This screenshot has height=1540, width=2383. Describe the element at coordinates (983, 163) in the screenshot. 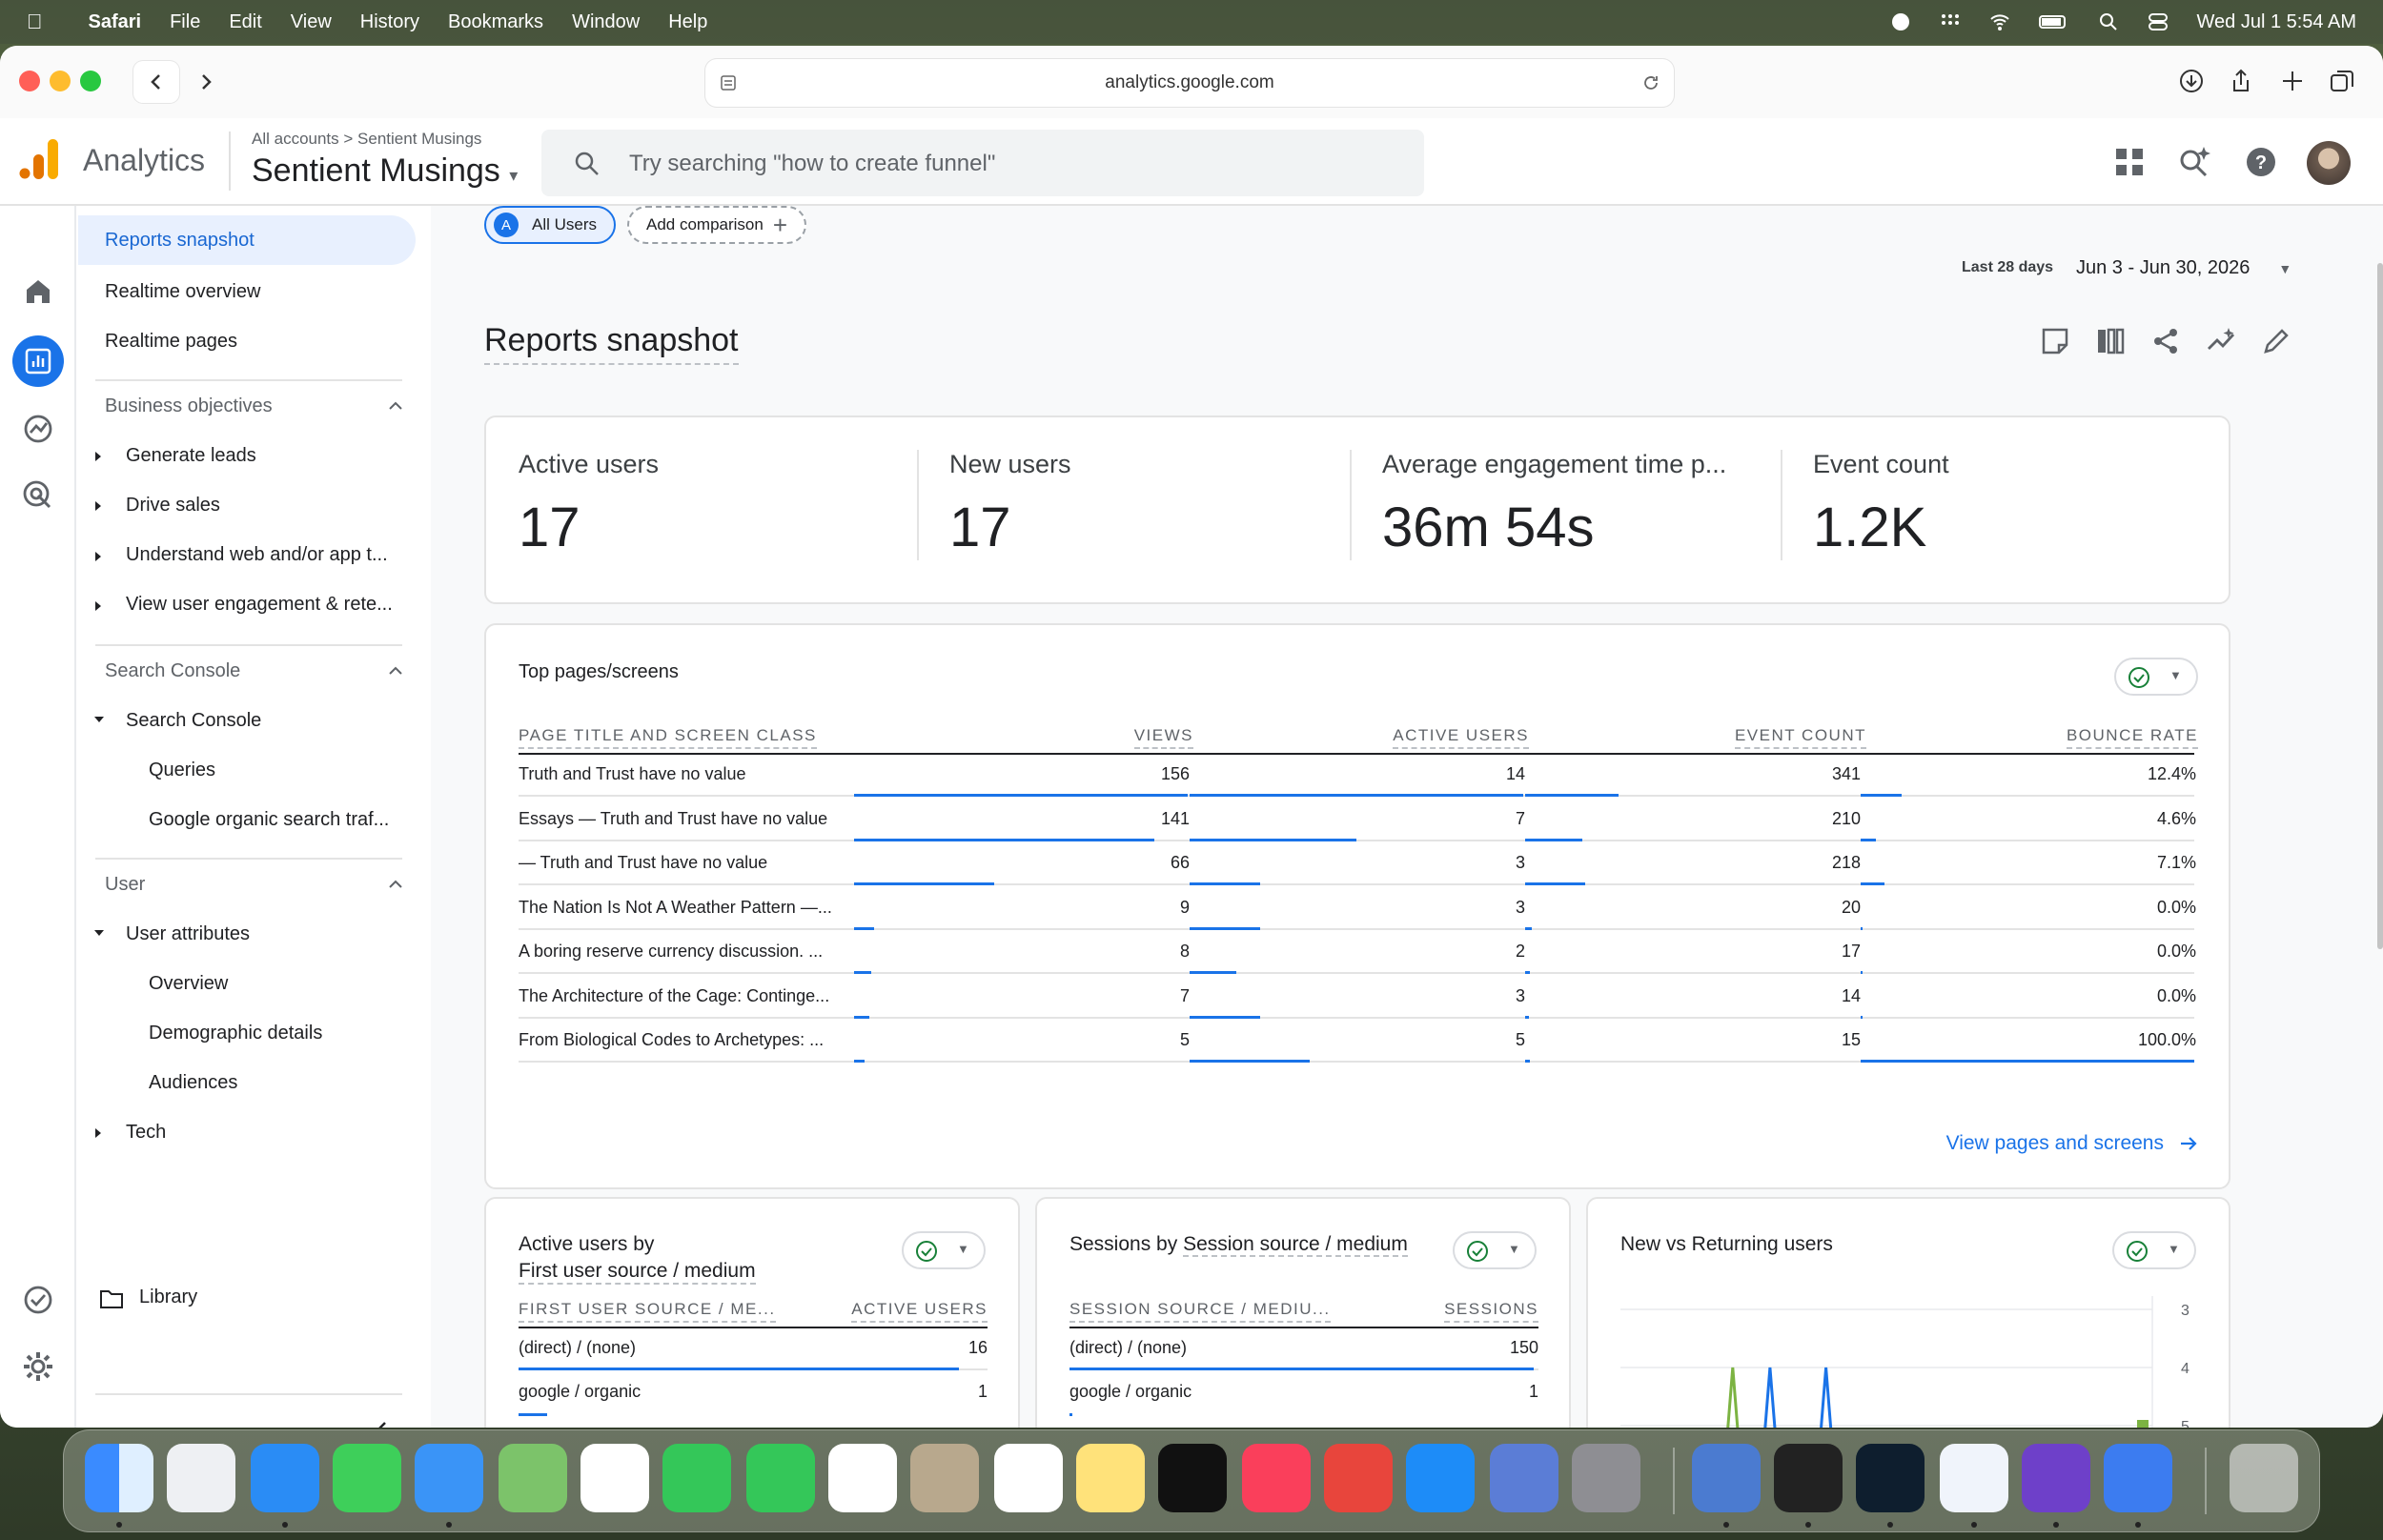

I see `search-input: Try searching "how to create funnel"` at that location.